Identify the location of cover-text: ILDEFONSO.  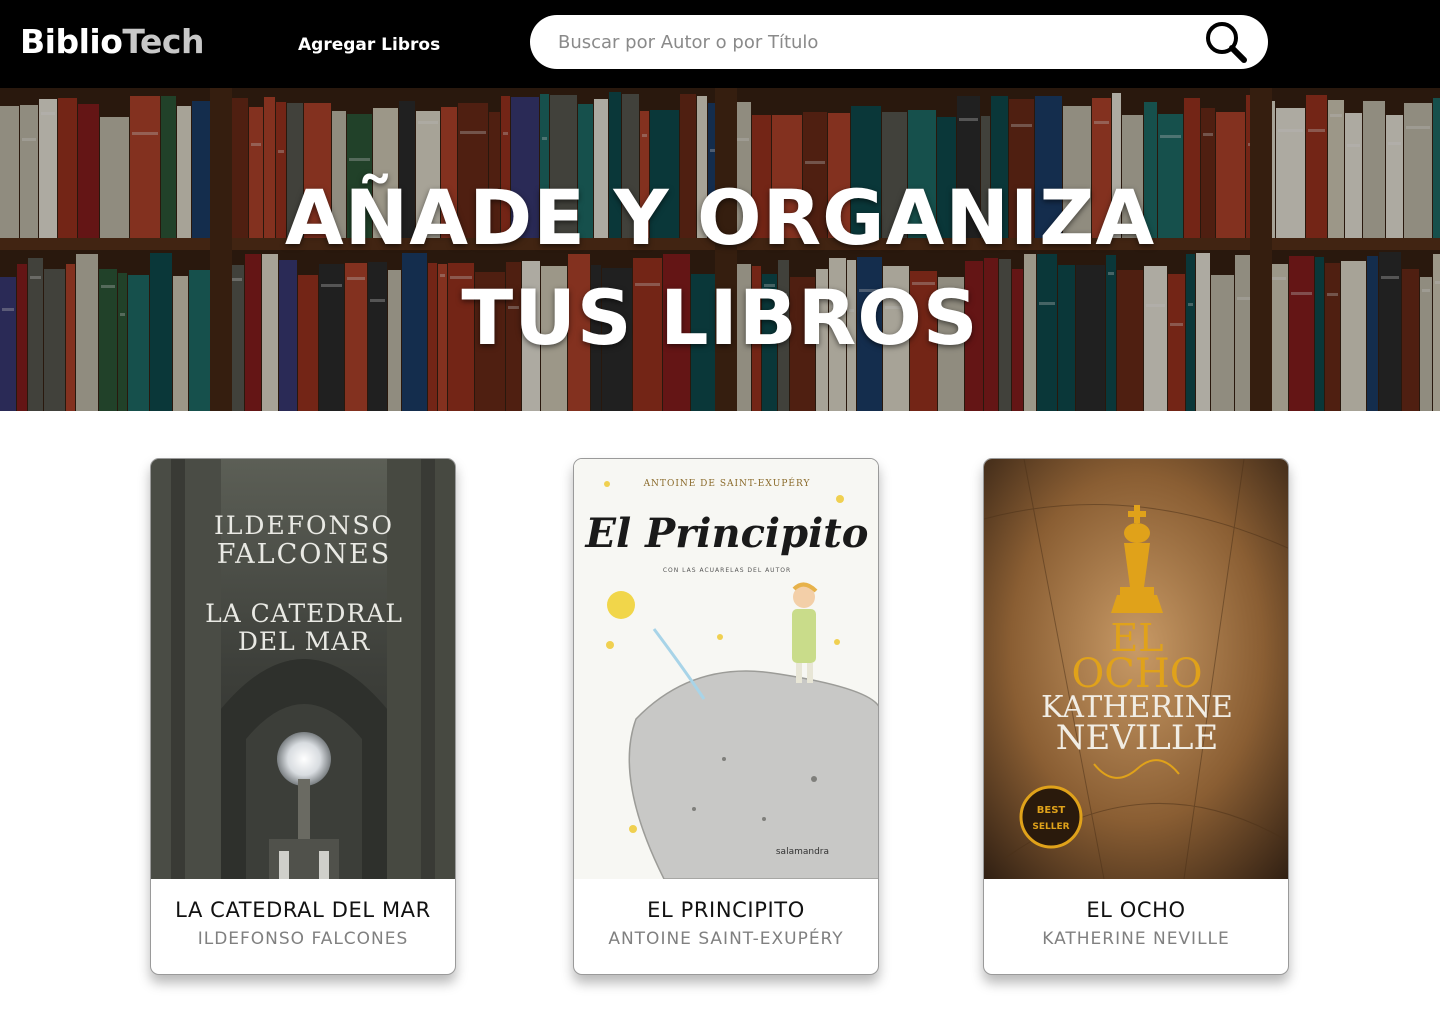
(304, 525).